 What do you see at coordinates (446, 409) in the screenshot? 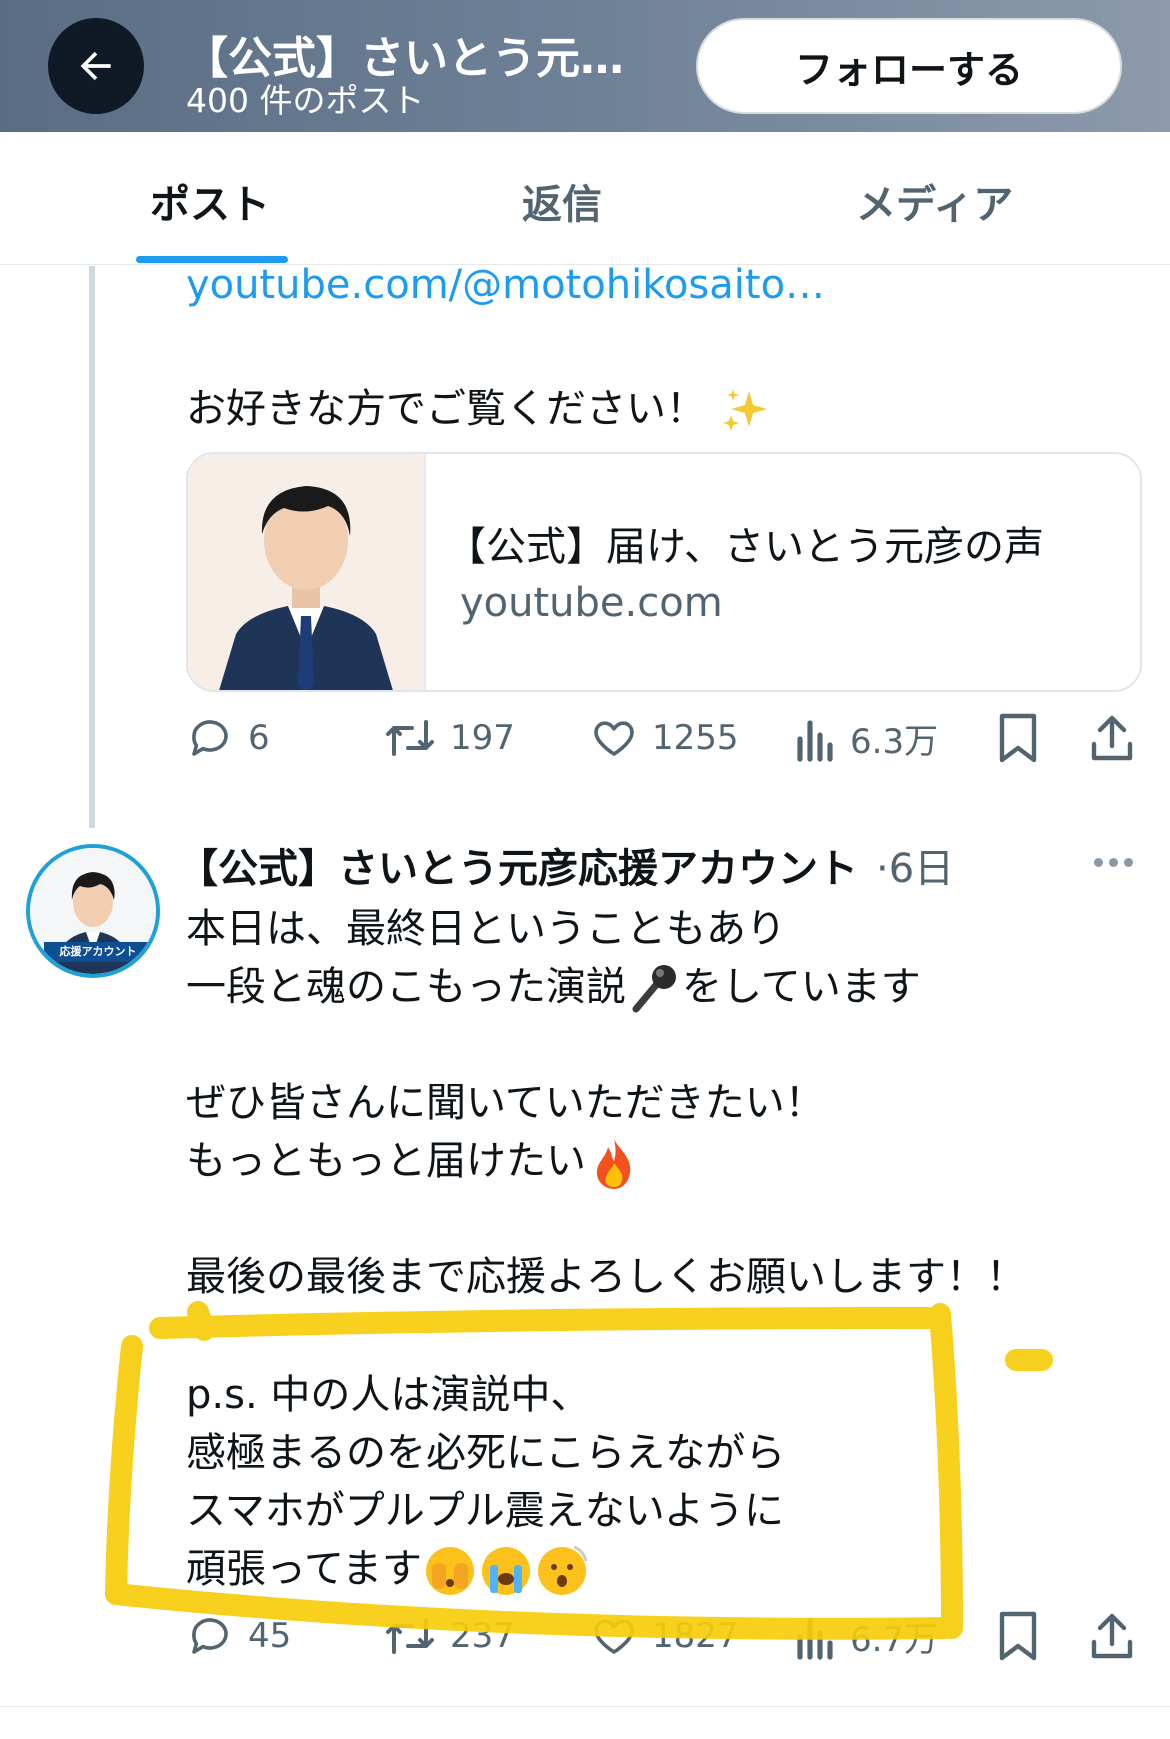
I see `post-text: お好きな方でご覧ください！` at bounding box center [446, 409].